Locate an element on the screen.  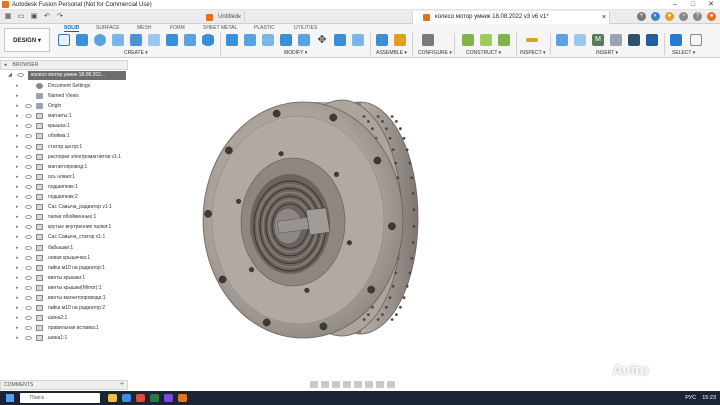
browser-tree-item: ▸ подшипник:1 is located at coordinates (64, 187).